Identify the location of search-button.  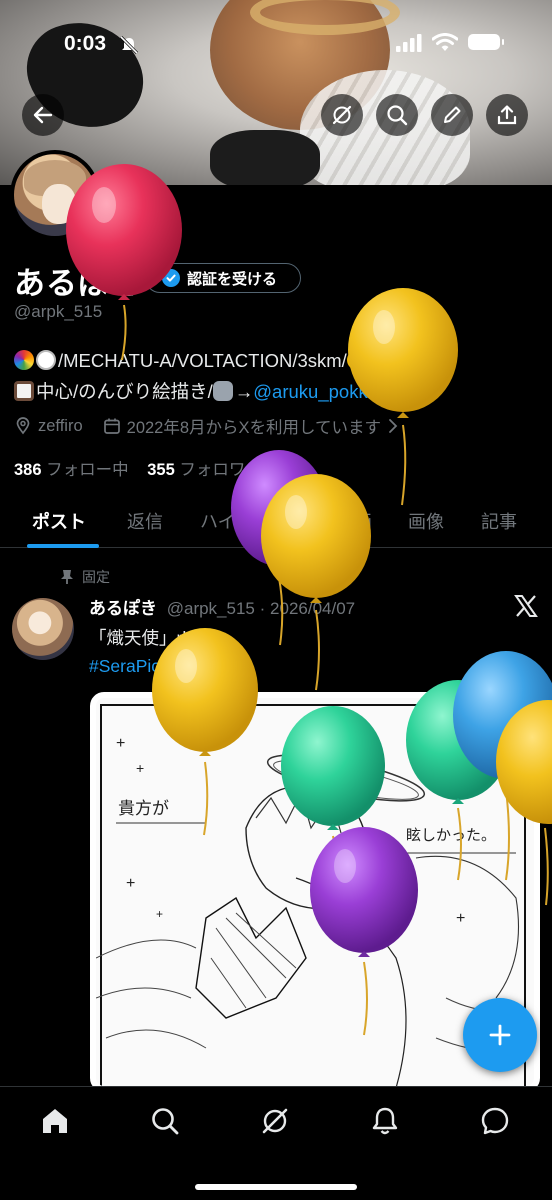
(397, 115).